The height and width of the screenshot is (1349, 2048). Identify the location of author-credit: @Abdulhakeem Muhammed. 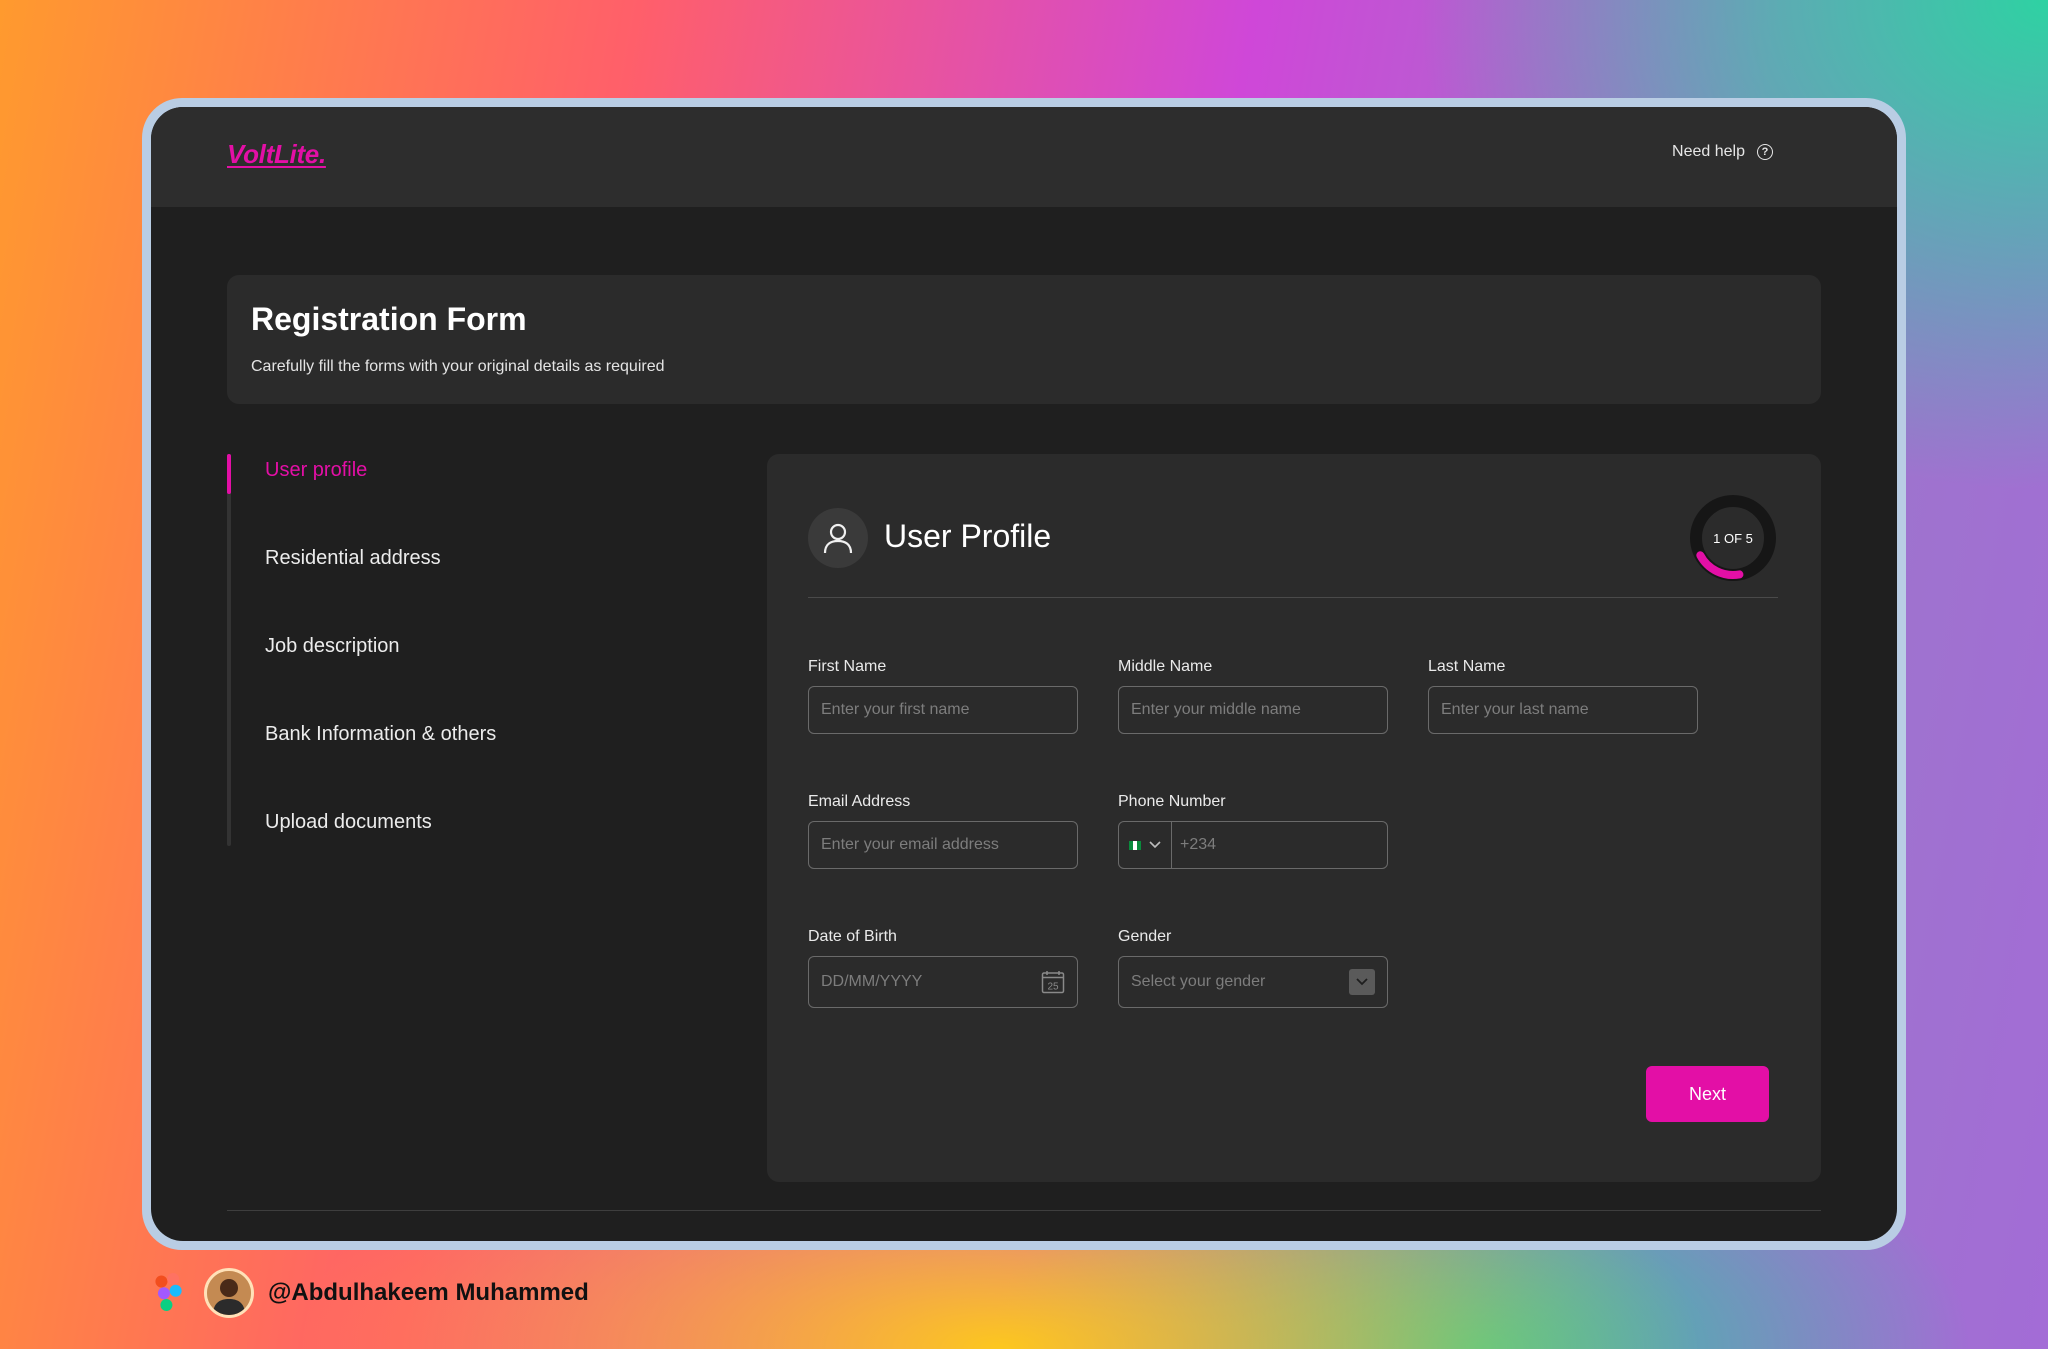
(369, 1293).